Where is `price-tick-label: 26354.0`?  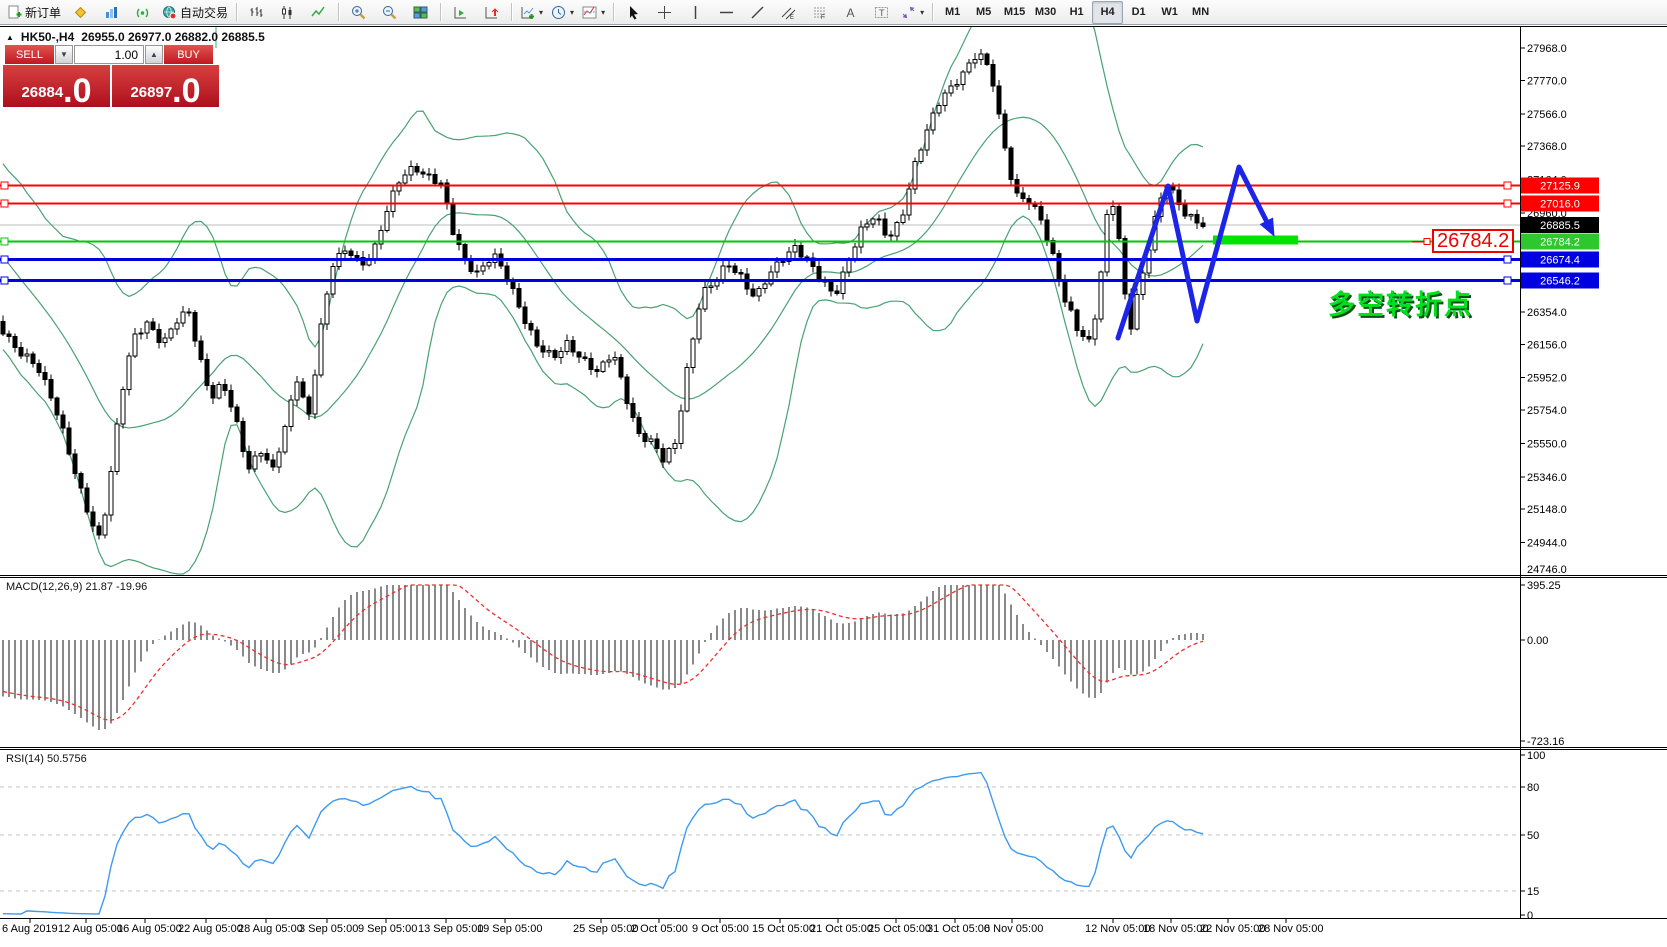
price-tick-label: 26354.0 is located at coordinates (1547, 313).